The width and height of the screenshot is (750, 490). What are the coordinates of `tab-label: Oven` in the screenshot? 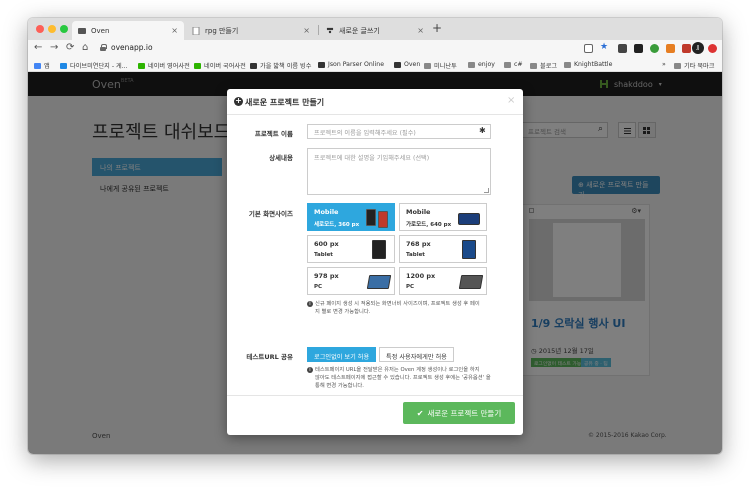 It's located at (100, 30).